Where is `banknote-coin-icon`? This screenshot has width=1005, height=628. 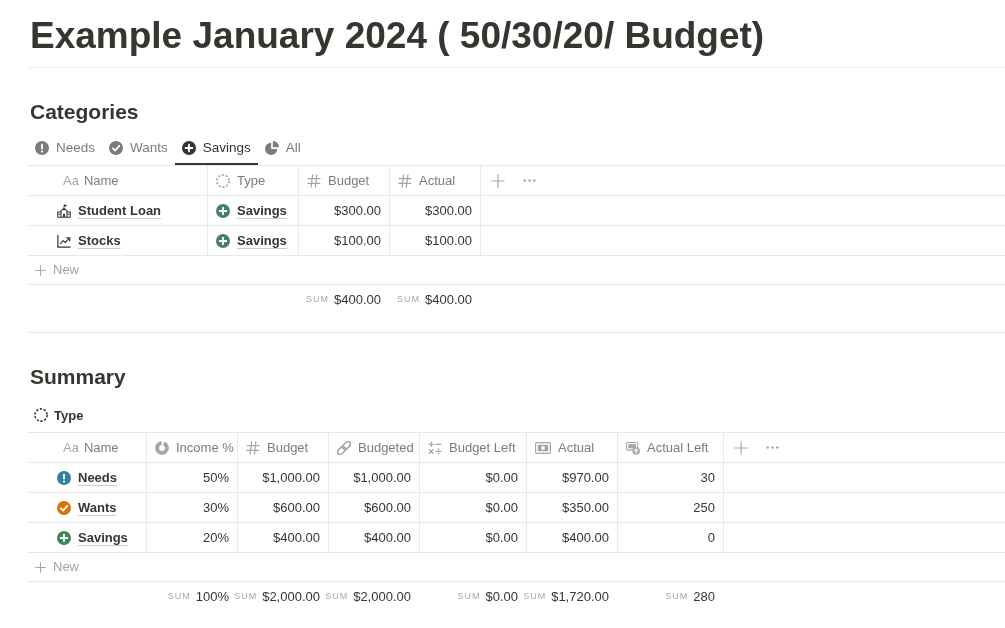
banknote-coin-icon is located at coordinates (633, 447).